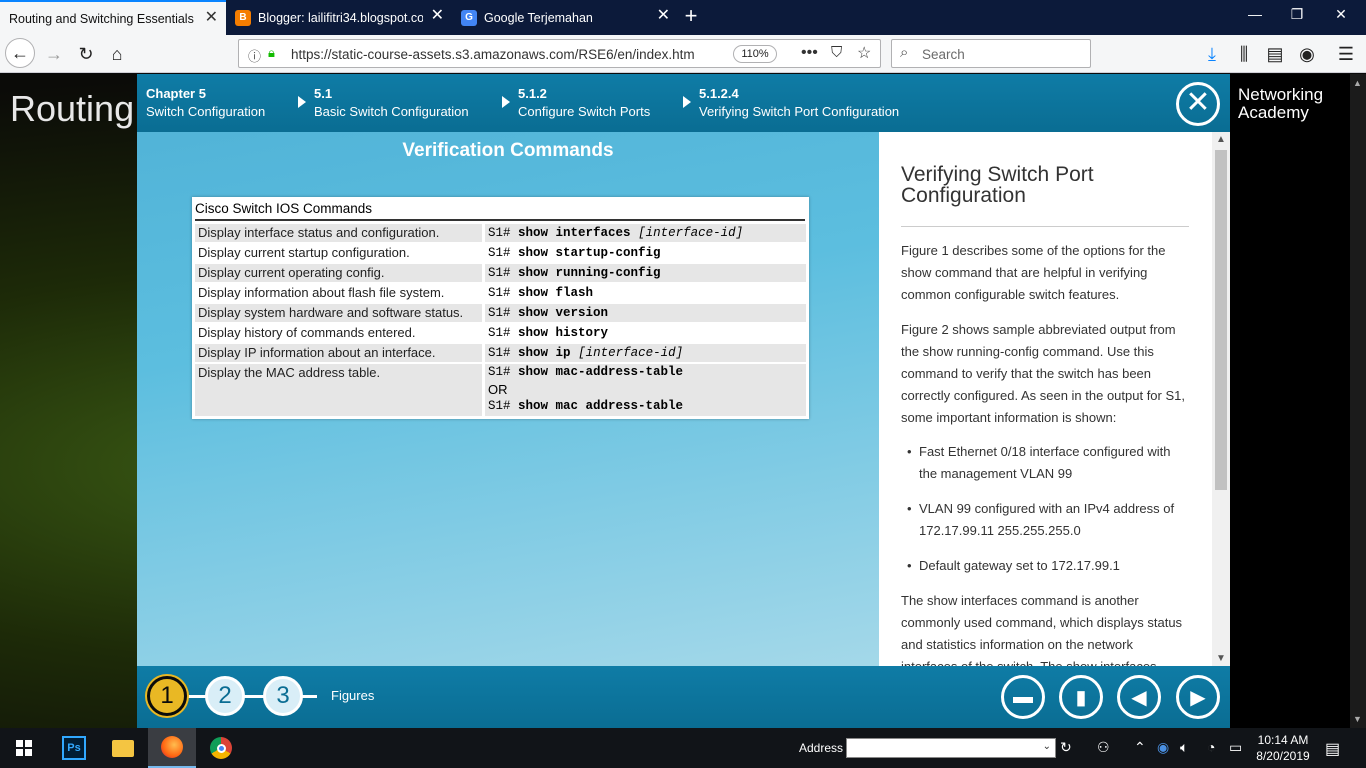 The height and width of the screenshot is (768, 1366). Describe the element at coordinates (1103, 747) in the screenshot. I see `people-icon: ⚇` at that location.